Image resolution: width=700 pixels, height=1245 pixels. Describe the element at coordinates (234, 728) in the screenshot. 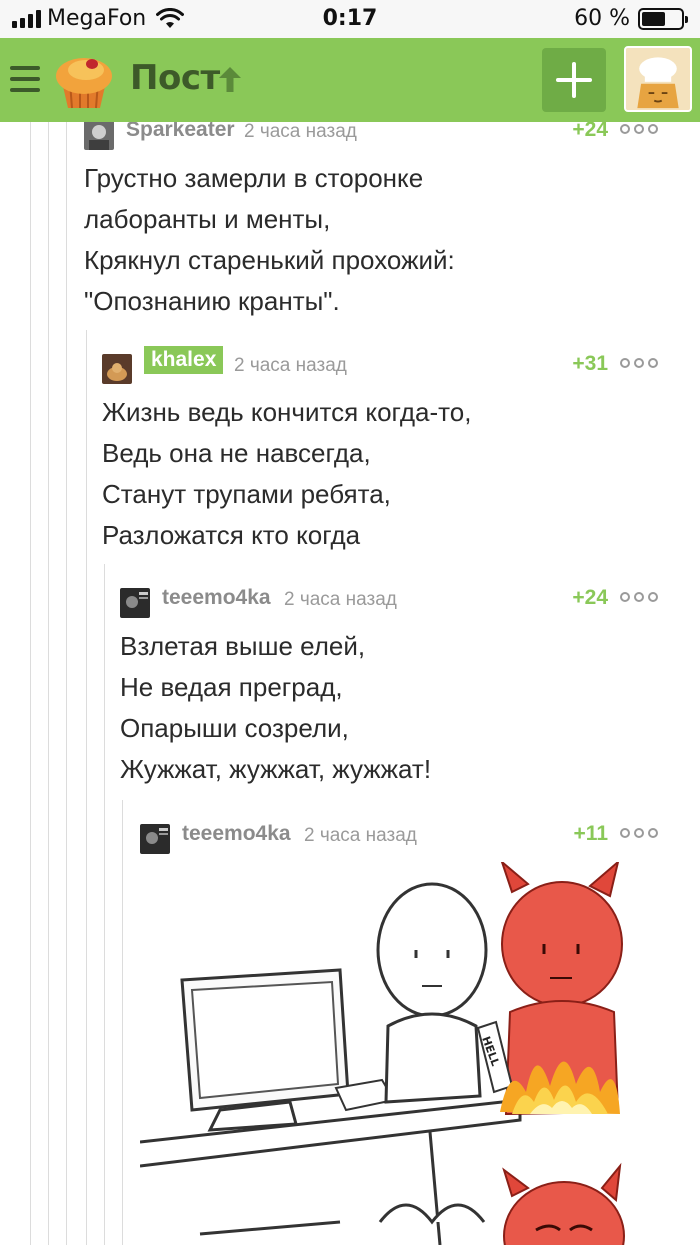

I see `comment-line: Опарыши созрели,` at that location.